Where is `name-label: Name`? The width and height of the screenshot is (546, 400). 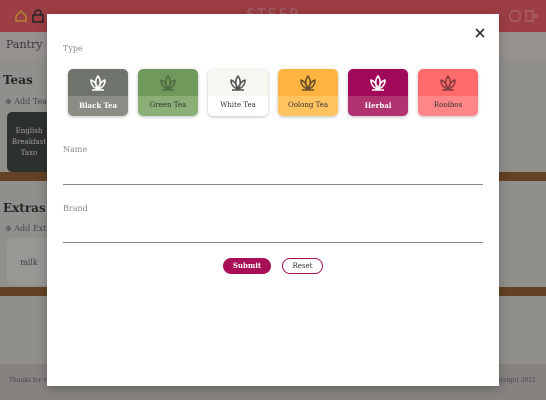
name-label: Name is located at coordinates (75, 149).